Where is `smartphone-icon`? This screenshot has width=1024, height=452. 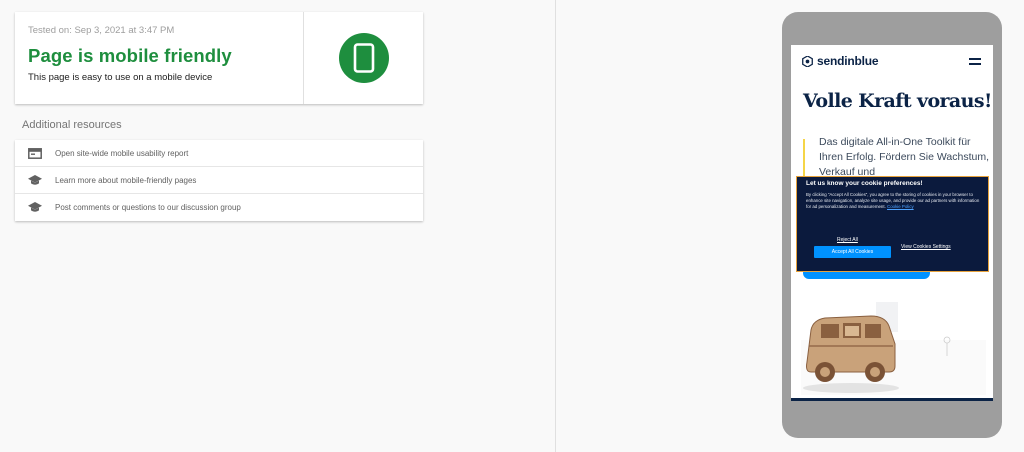
smartphone-icon is located at coordinates (363, 58).